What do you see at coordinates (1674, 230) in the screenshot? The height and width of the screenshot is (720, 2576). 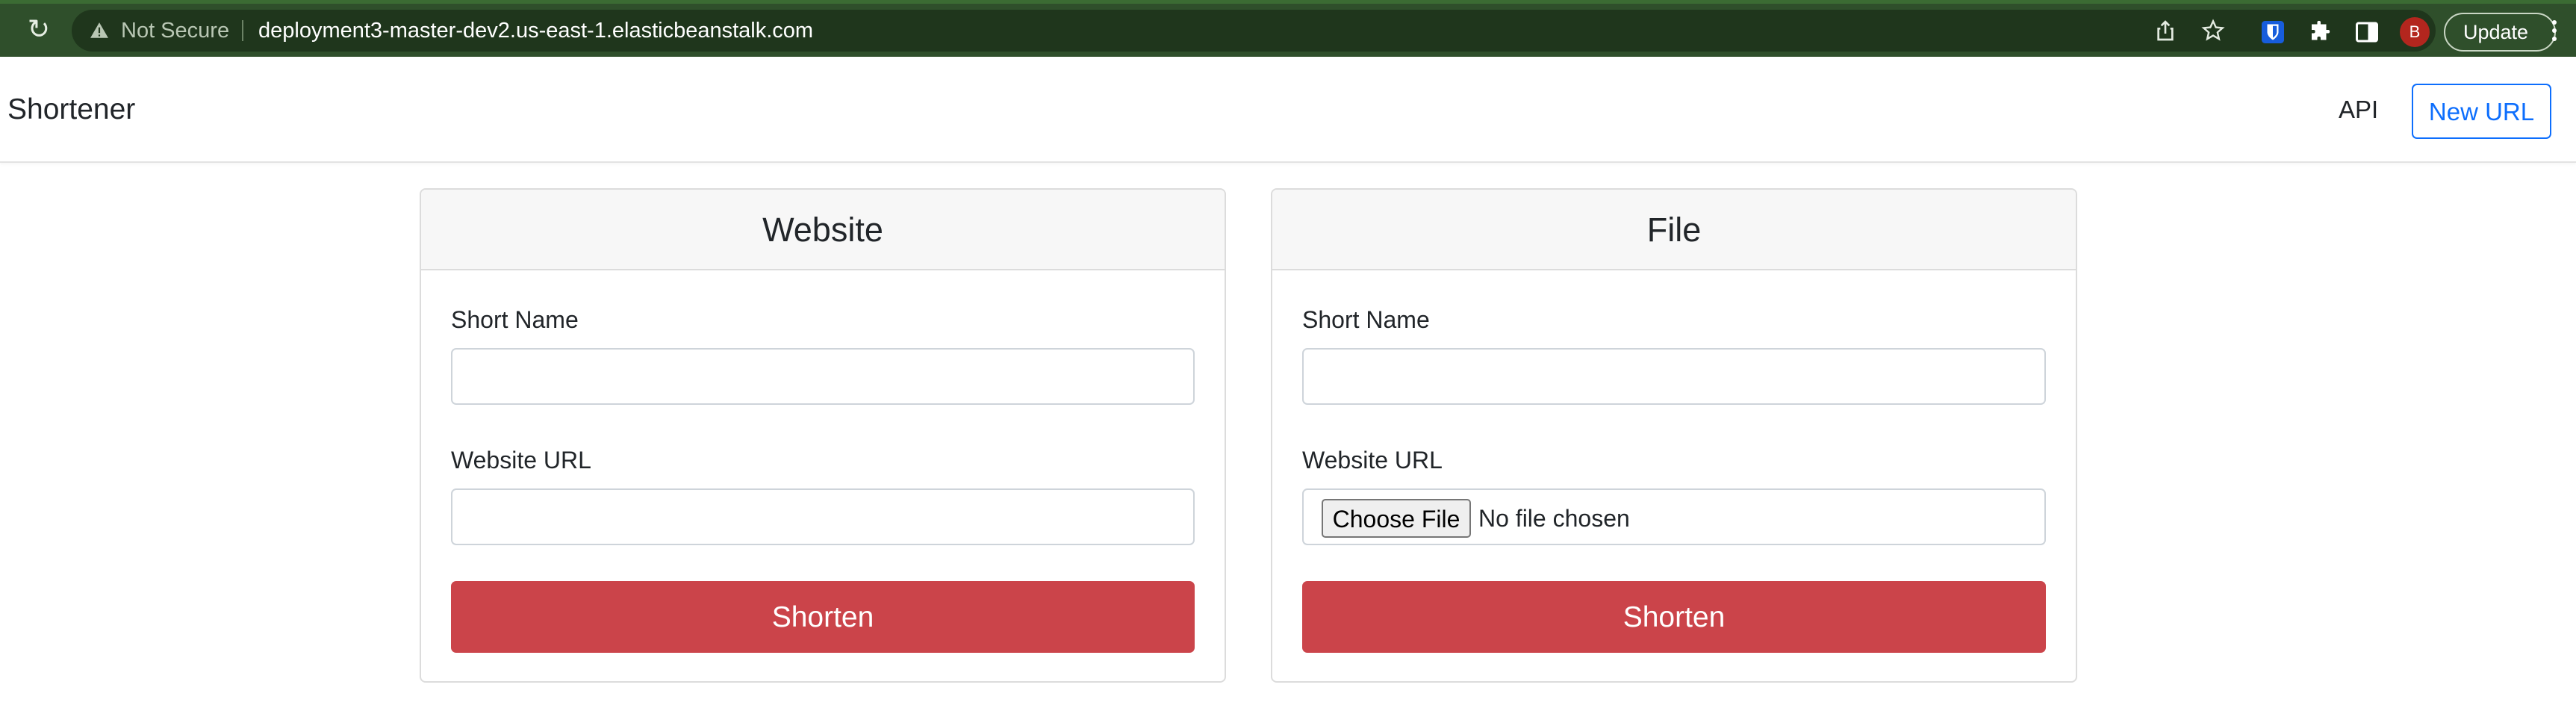 I see `file-card-title: File` at bounding box center [1674, 230].